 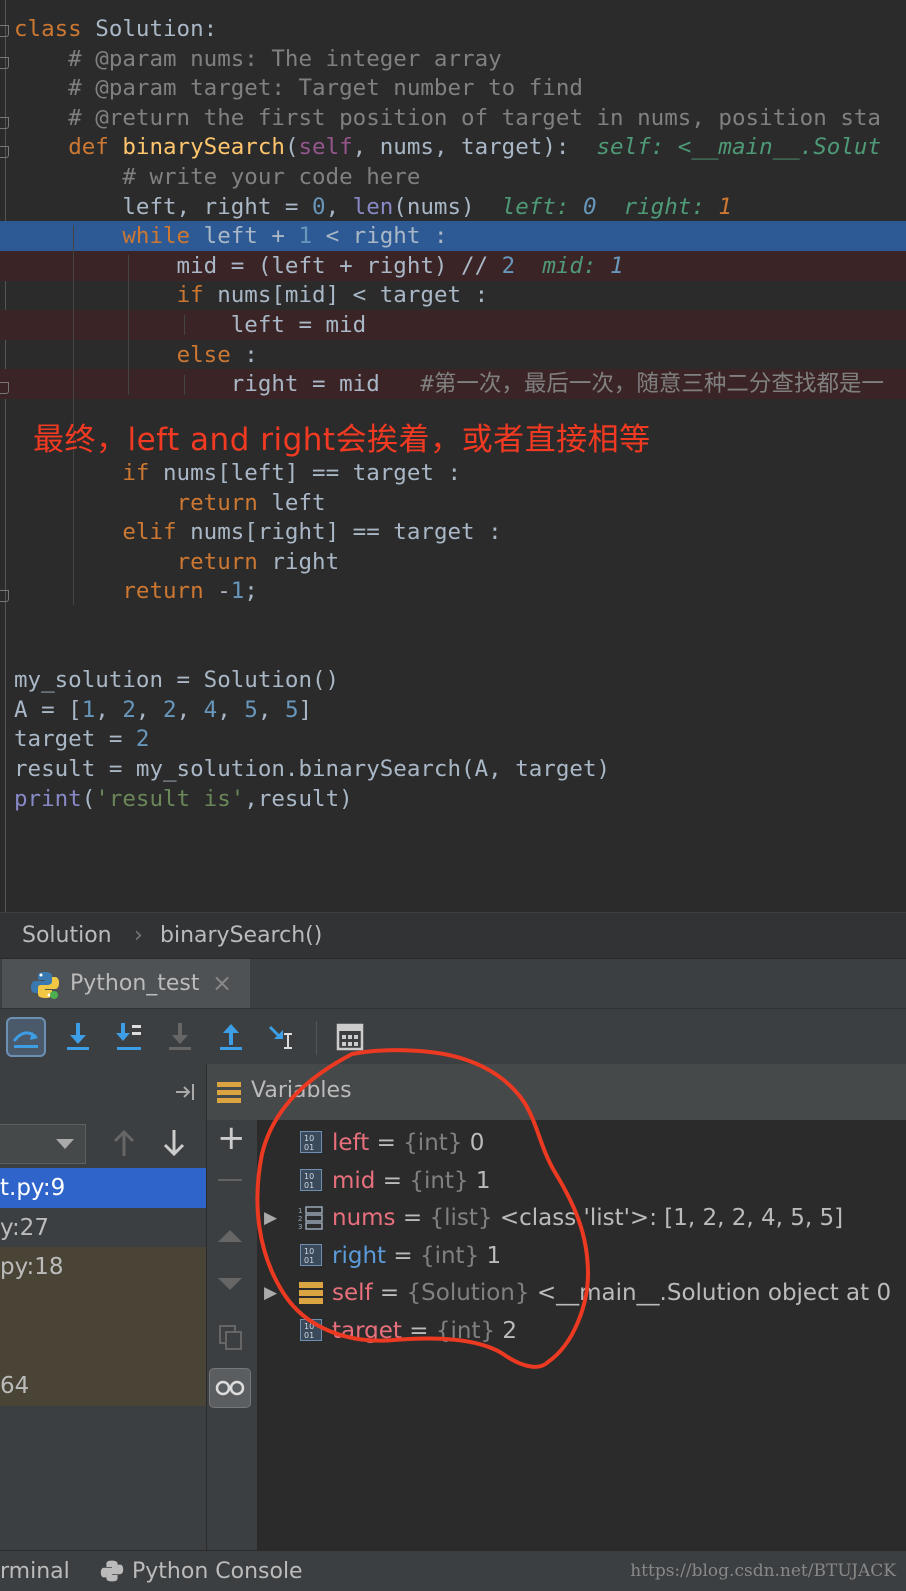 I want to click on code-token: right, so click(x=298, y=561).